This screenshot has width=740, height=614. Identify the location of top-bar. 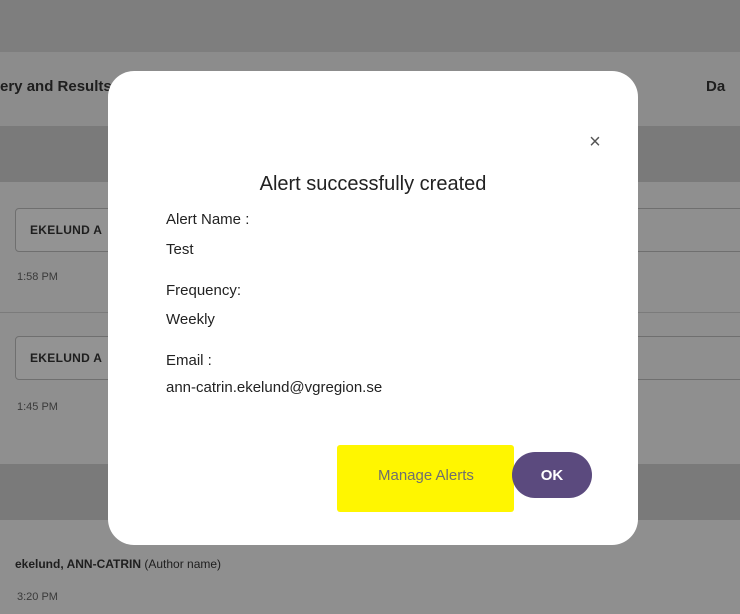
(370, 26).